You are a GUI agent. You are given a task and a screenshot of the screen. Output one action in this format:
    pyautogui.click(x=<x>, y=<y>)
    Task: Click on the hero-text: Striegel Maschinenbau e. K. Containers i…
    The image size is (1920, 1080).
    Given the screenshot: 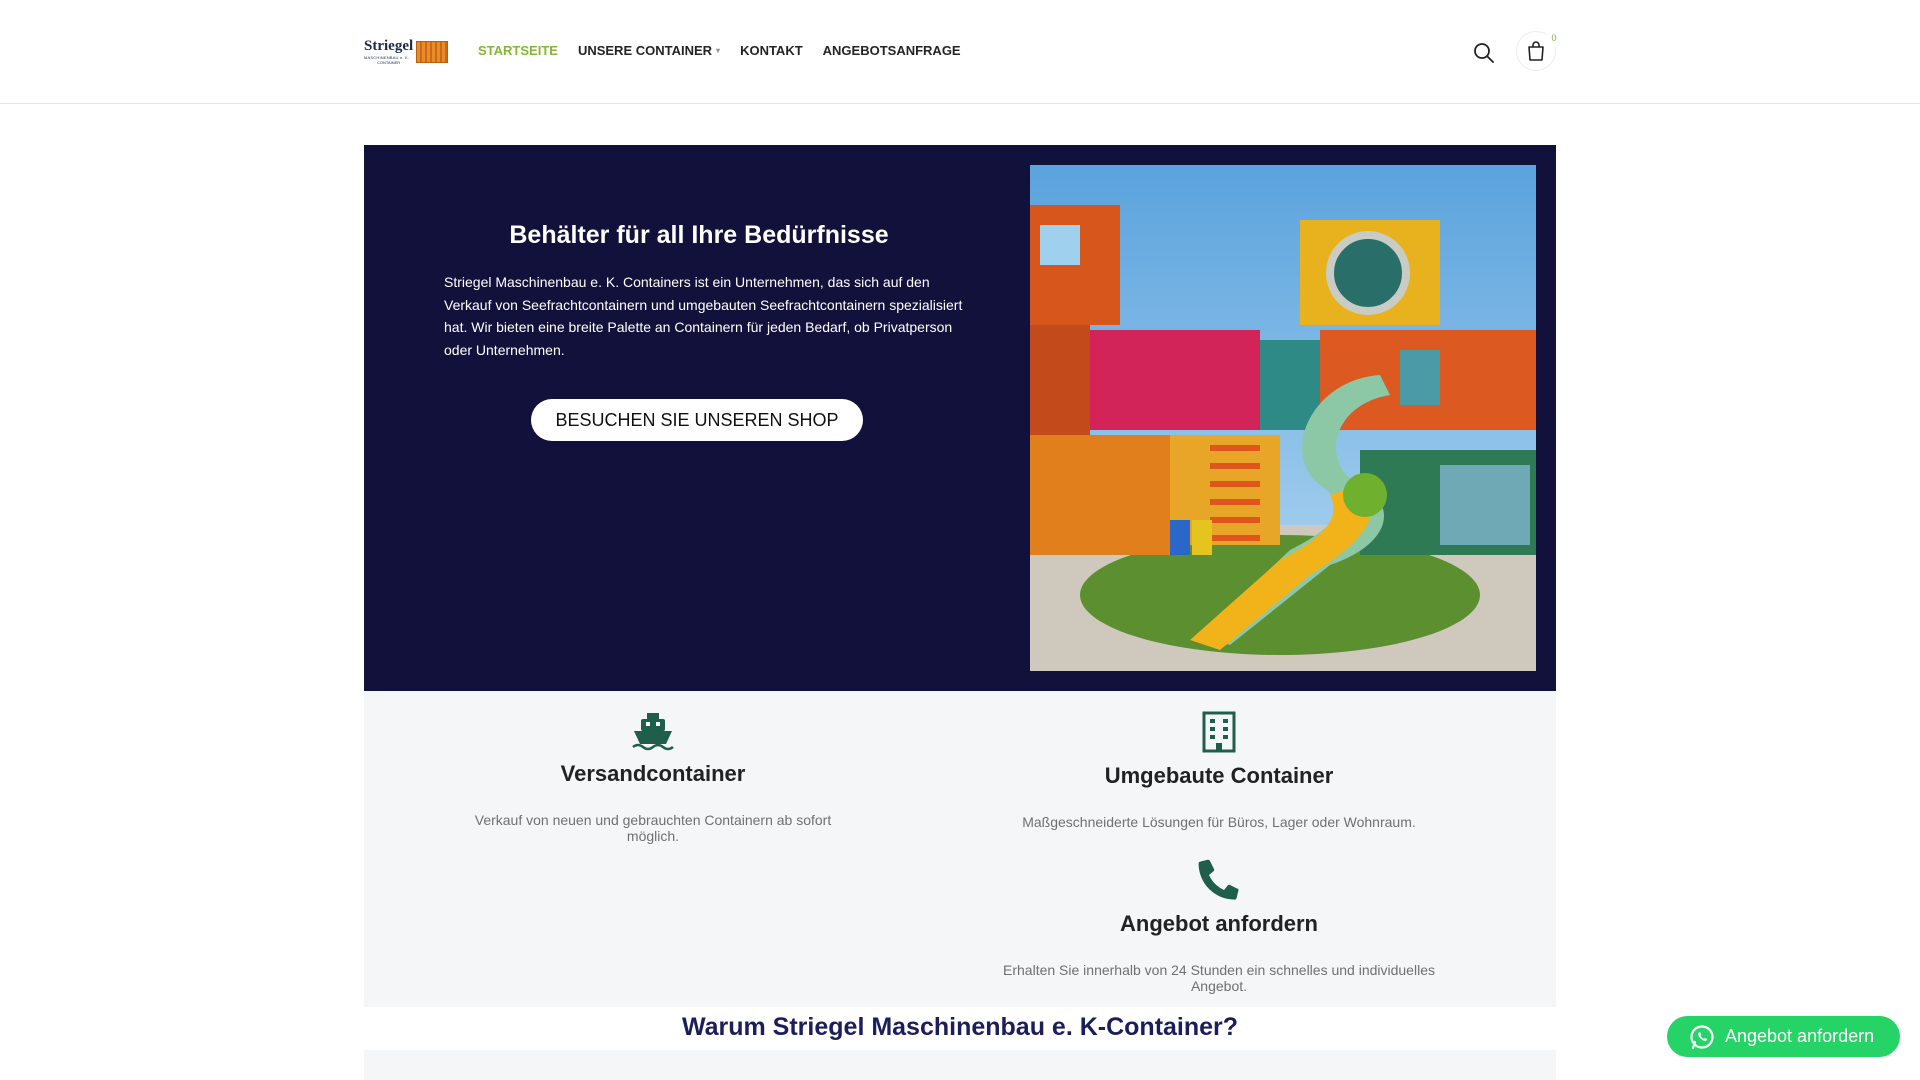 What is the action you would take?
    pyautogui.click(x=703, y=316)
    